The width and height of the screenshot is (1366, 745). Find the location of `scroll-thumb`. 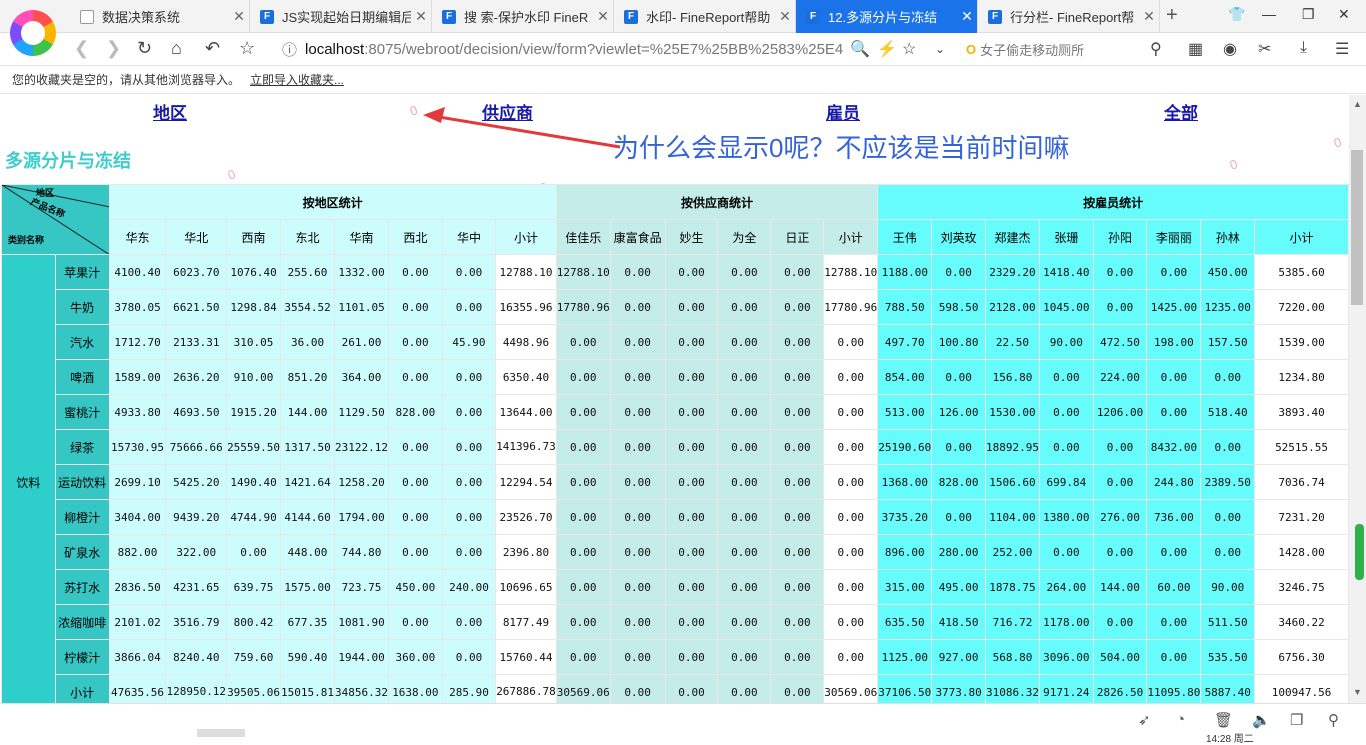

scroll-thumb is located at coordinates (1357, 227).